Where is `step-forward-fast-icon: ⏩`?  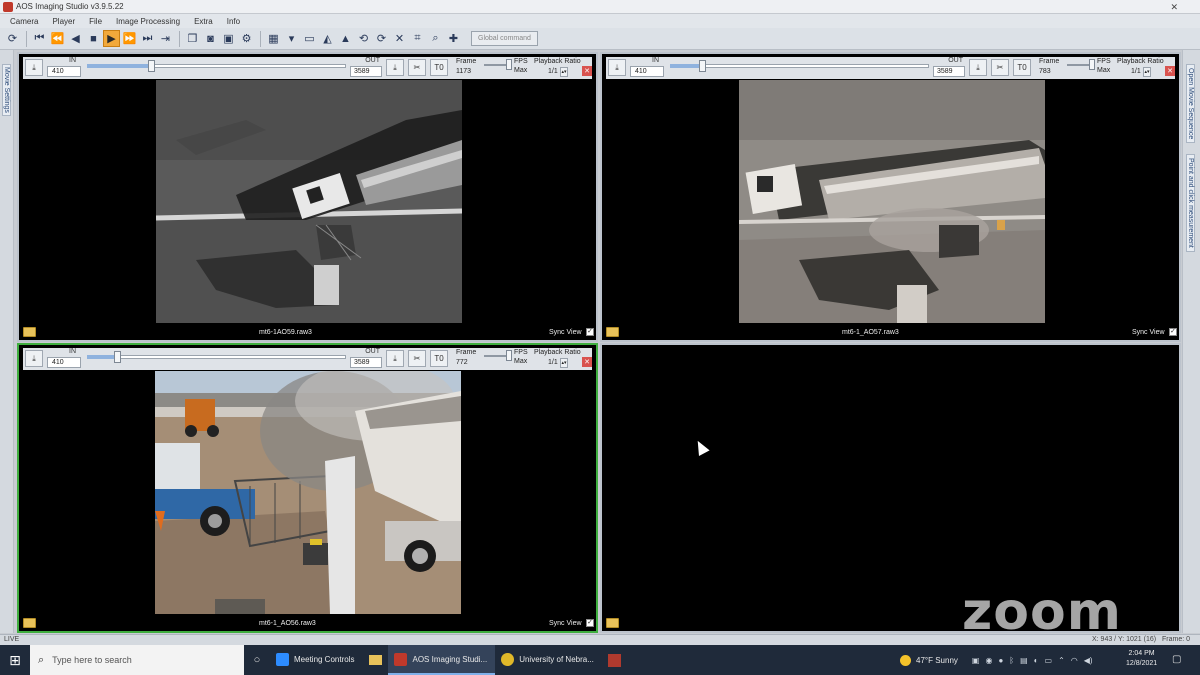 step-forward-fast-icon: ⏩ is located at coordinates (129, 38).